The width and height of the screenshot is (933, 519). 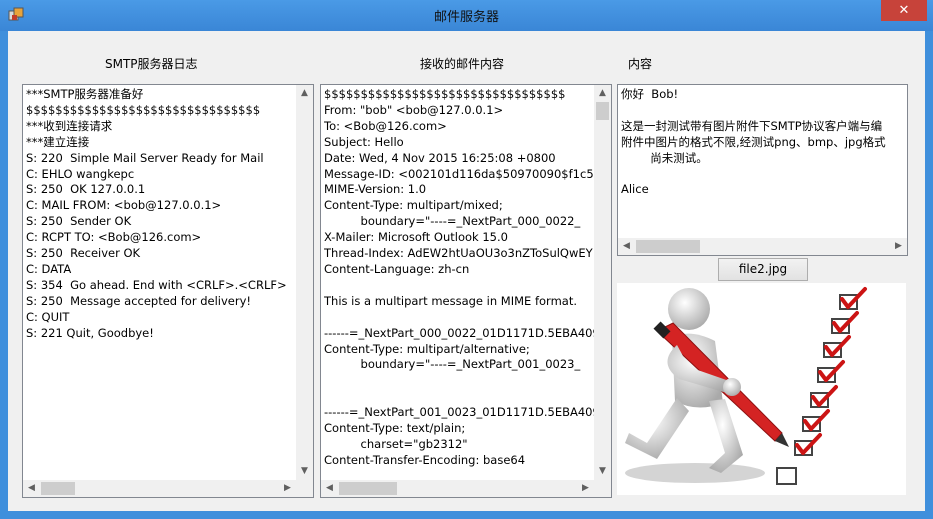 What do you see at coordinates (364, 141) in the screenshot?
I see `text-line: Subject: Hello` at bounding box center [364, 141].